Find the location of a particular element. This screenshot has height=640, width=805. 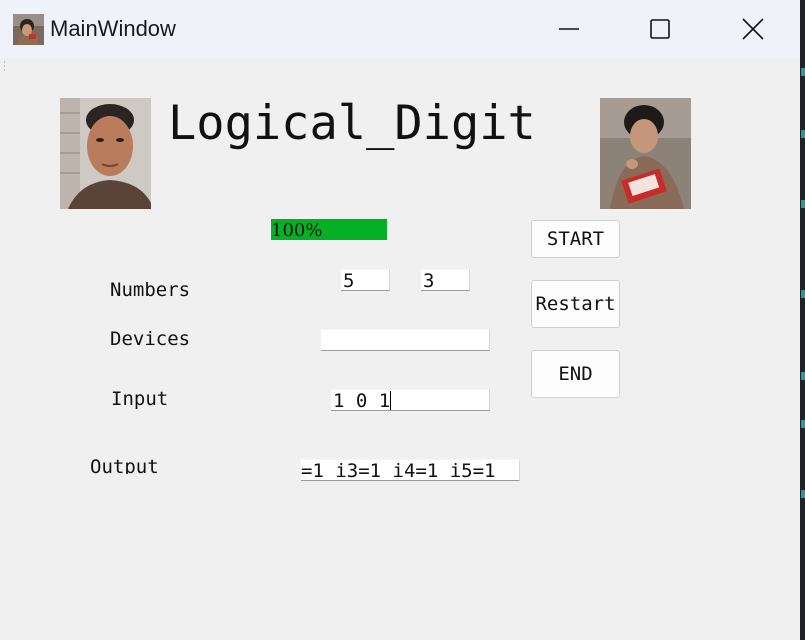

close-icon is located at coordinates (753, 29).